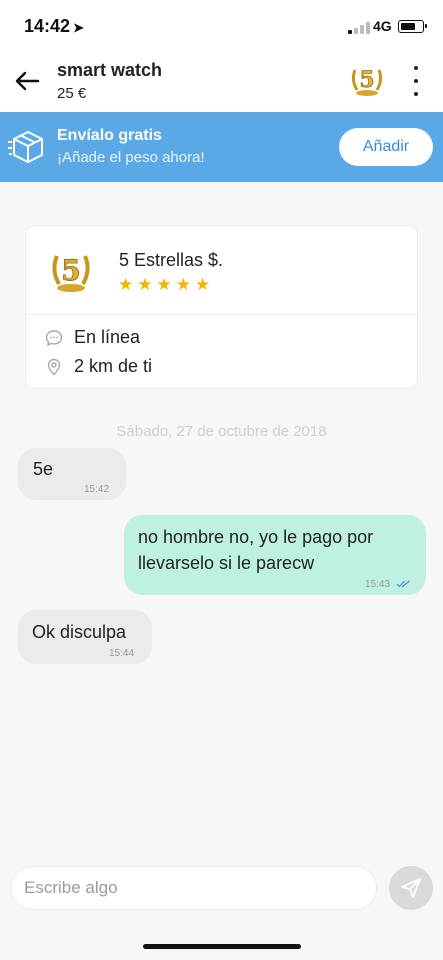 This screenshot has width=443, height=960. I want to click on message-input, so click(193, 888).